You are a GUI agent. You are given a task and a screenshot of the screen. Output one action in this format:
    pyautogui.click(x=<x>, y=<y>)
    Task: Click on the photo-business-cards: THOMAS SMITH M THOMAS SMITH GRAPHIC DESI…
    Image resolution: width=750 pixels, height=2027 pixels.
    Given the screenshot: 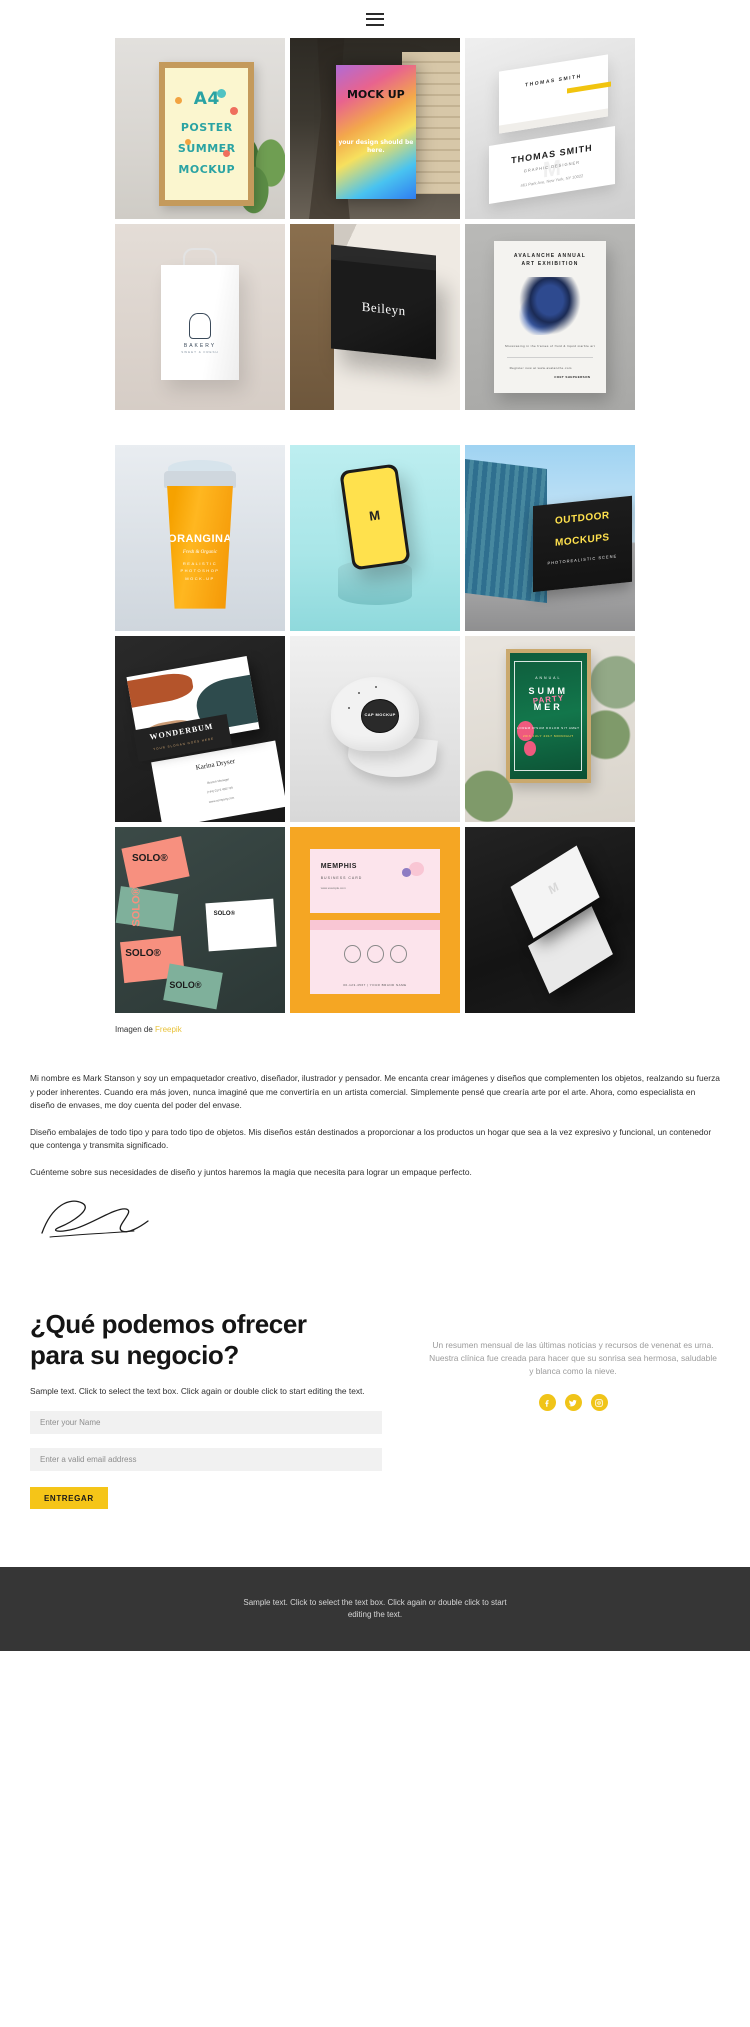 What is the action you would take?
    pyautogui.click(x=550, y=128)
    